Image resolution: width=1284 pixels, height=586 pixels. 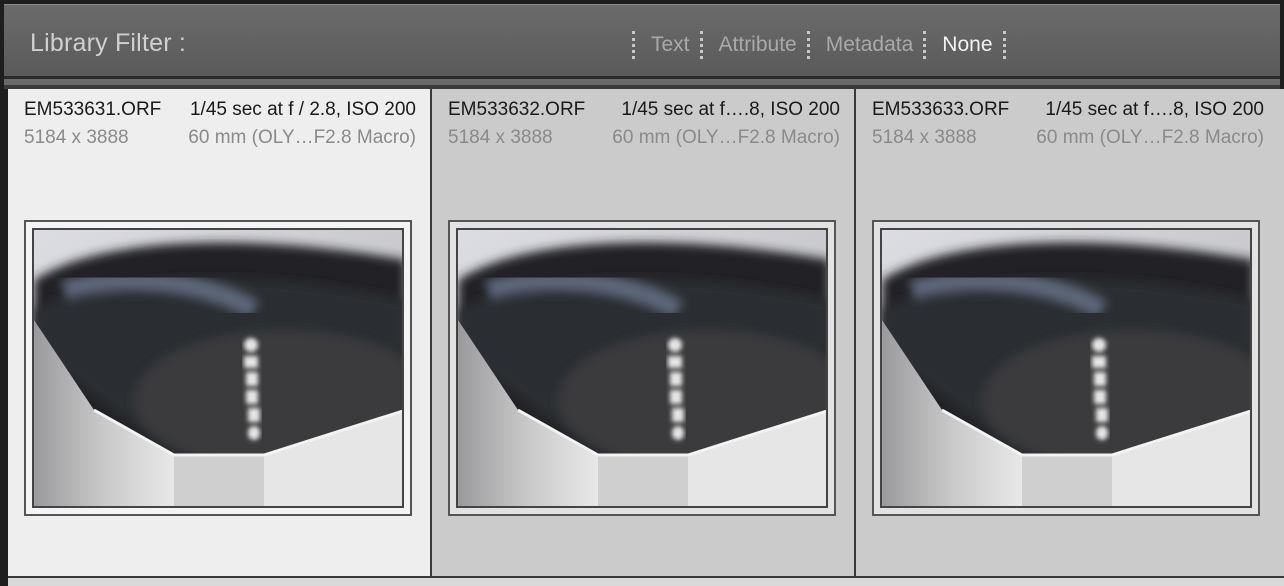 What do you see at coordinates (108, 43) in the screenshot?
I see `library-filter-title: Library Filter :` at bounding box center [108, 43].